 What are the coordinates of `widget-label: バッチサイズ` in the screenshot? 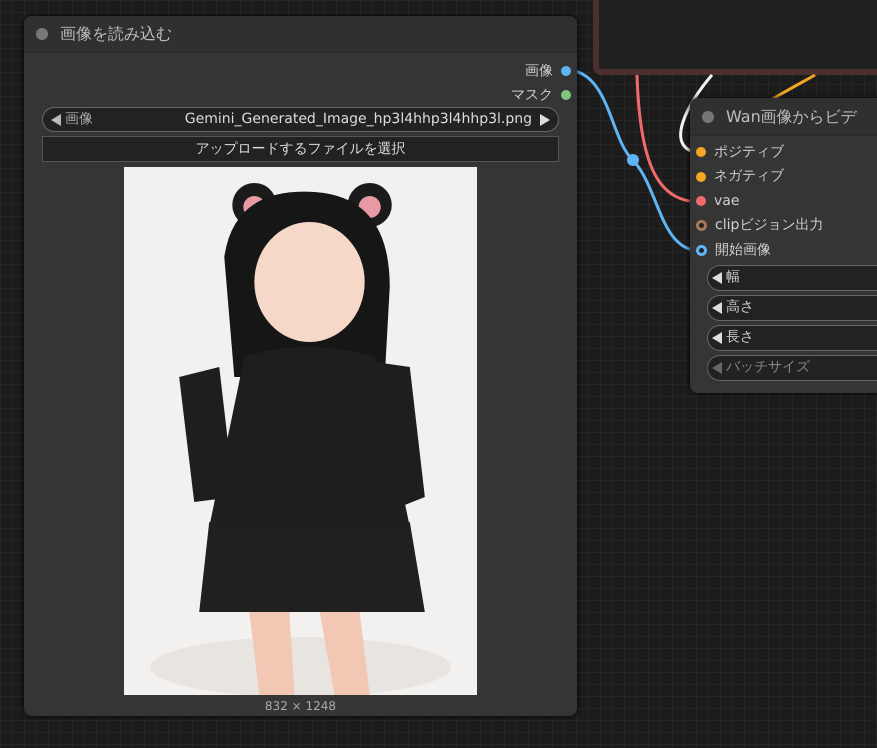 It's located at (768, 367).